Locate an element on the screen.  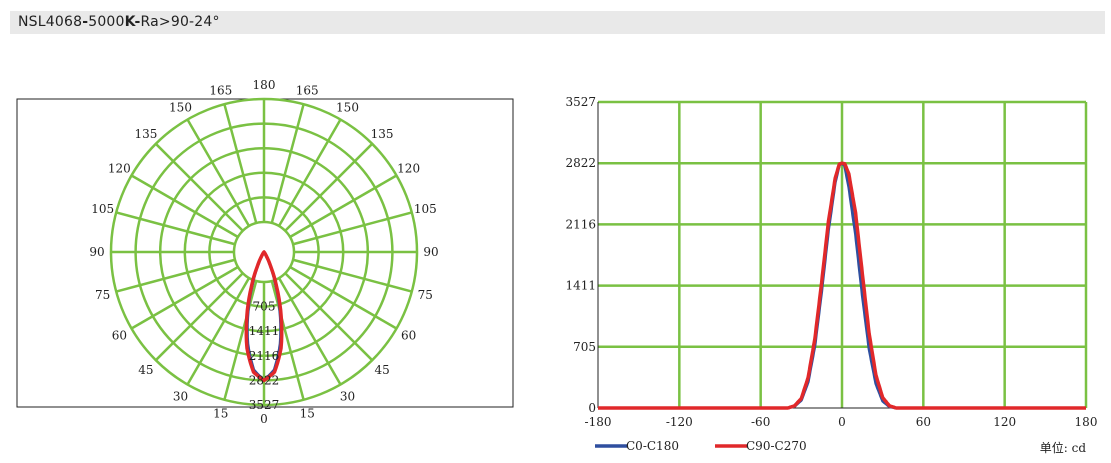
y-tick-label: 2822 is located at coordinates (580, 163).